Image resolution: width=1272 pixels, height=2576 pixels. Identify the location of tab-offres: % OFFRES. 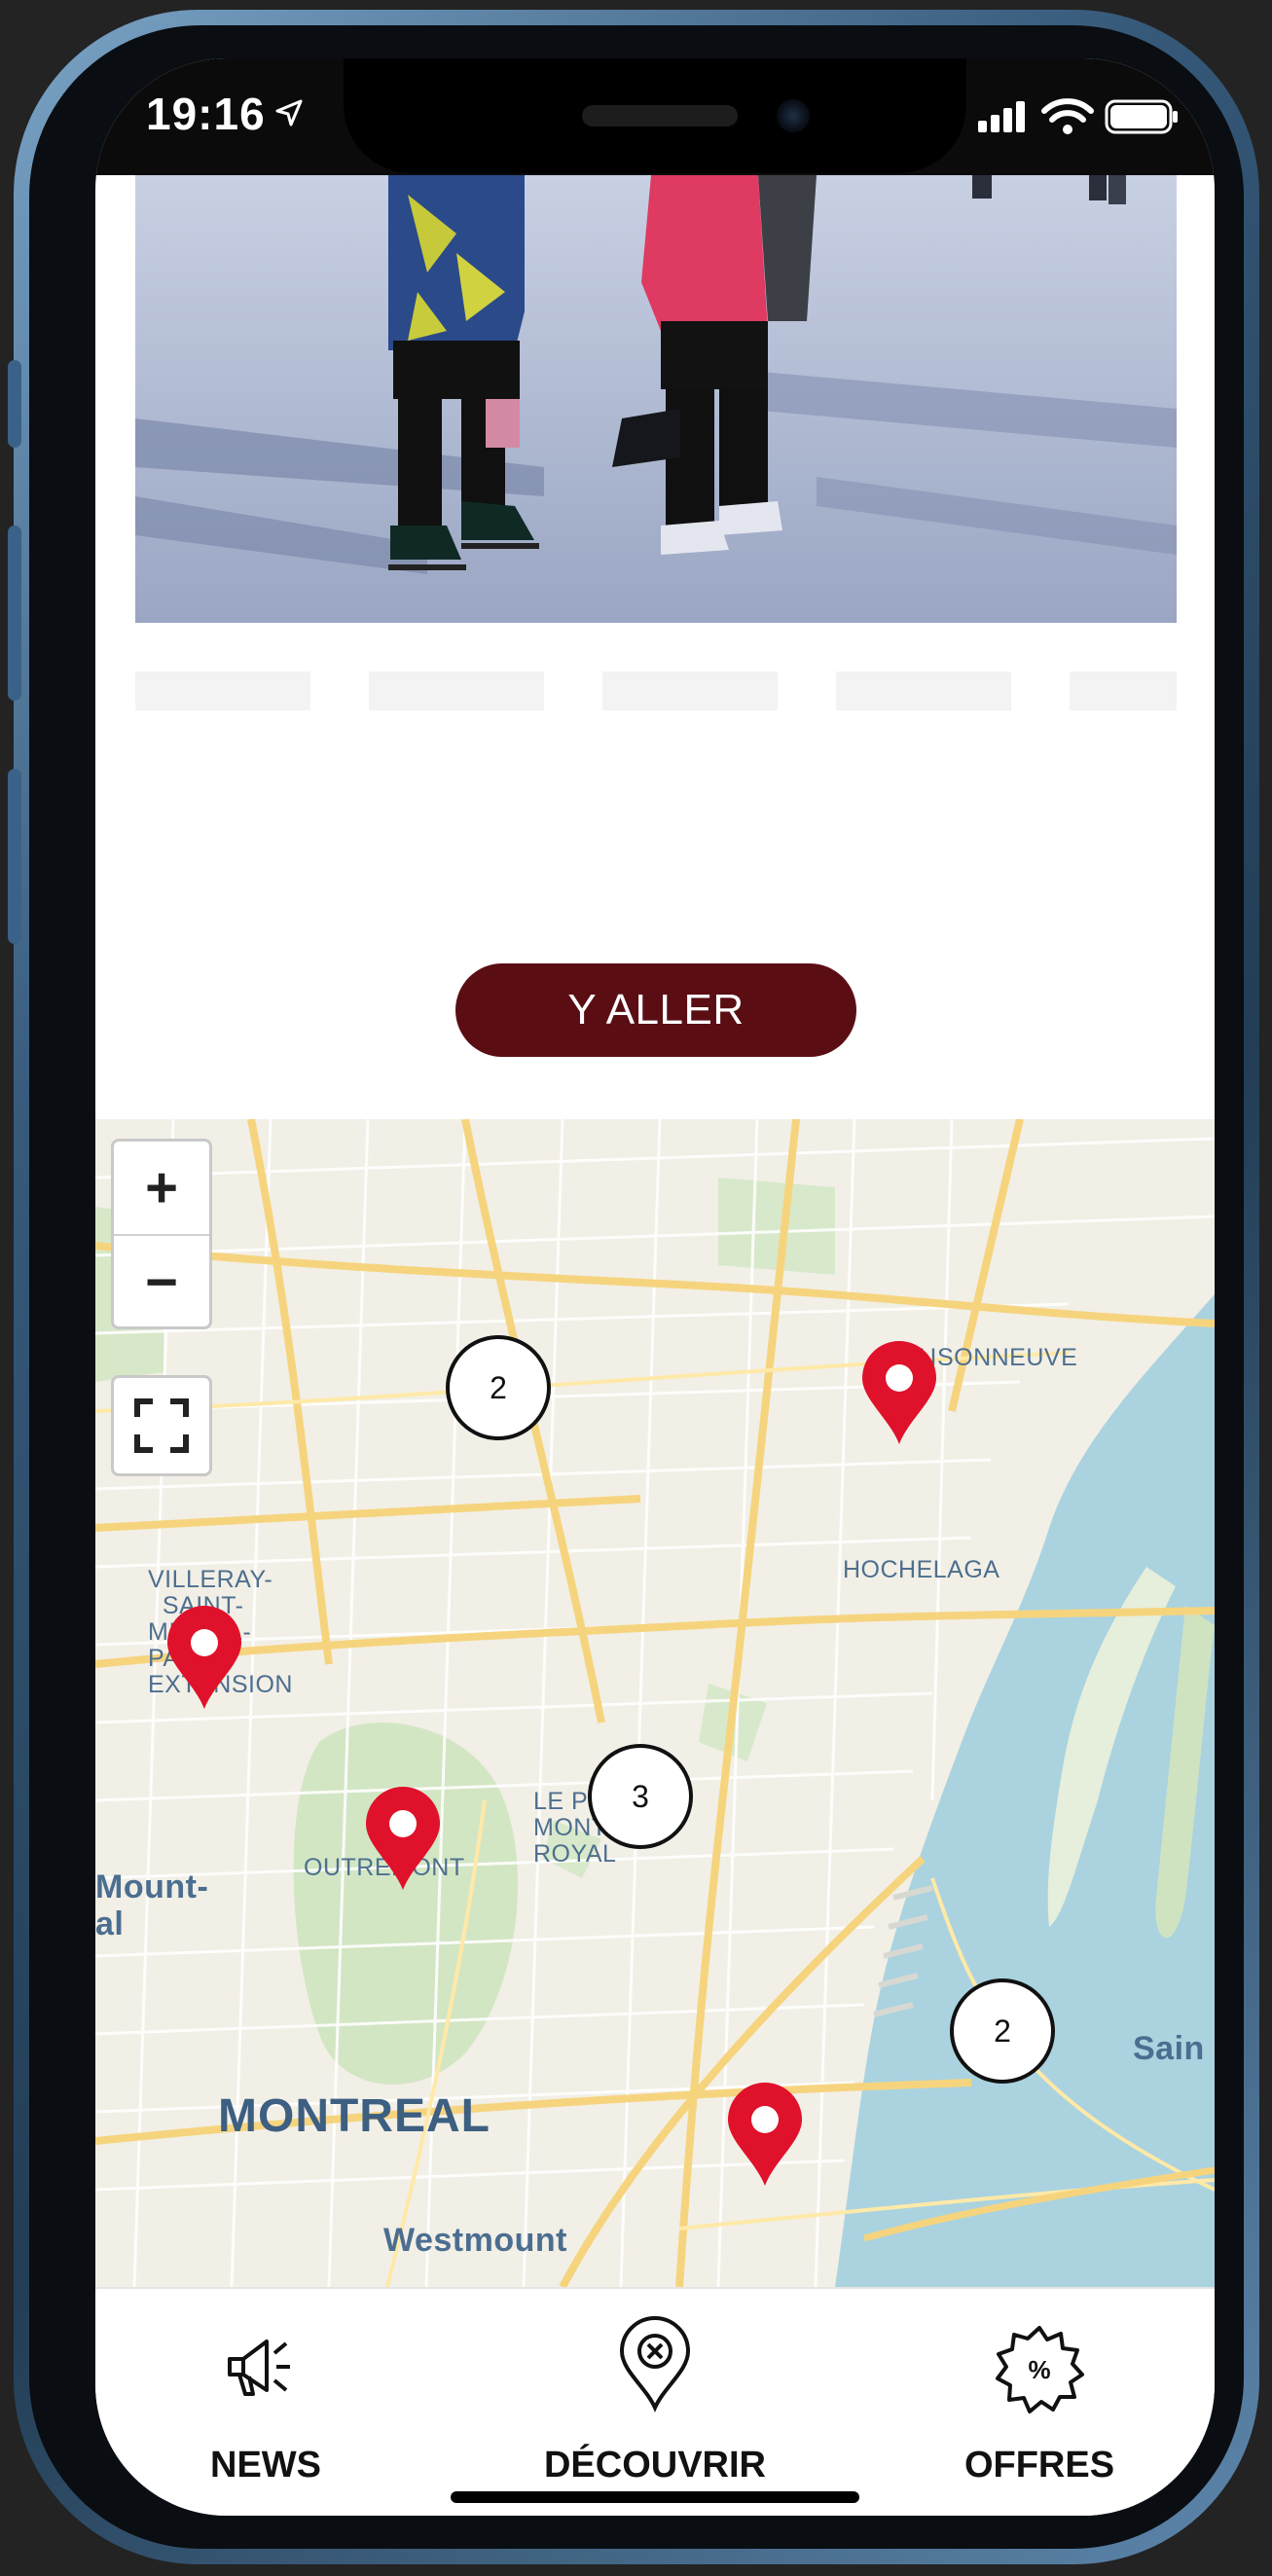
(1039, 2402).